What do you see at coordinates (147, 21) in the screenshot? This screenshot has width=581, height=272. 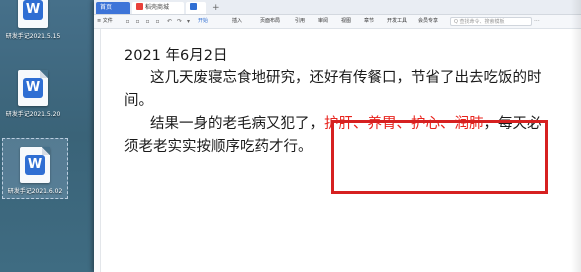 I see `preview-icon: ▫` at bounding box center [147, 21].